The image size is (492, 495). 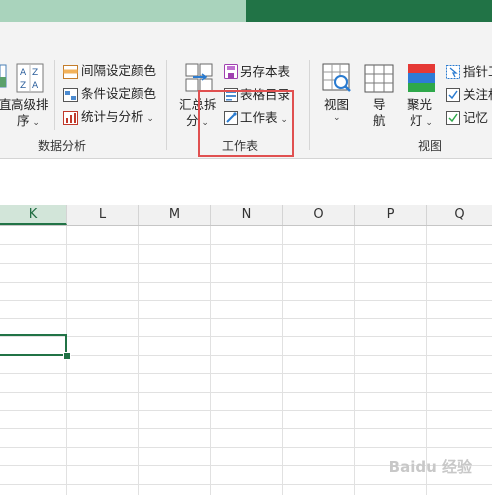 What do you see at coordinates (430, 467) in the screenshot?
I see `watermark: Baidu 经验` at bounding box center [430, 467].